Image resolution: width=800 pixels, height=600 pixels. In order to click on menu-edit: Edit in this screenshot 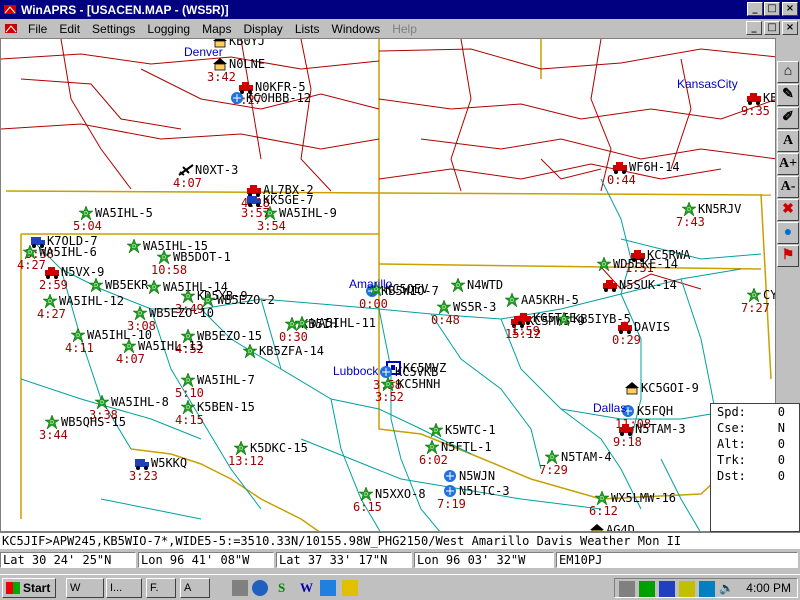, I will do `click(69, 29)`.